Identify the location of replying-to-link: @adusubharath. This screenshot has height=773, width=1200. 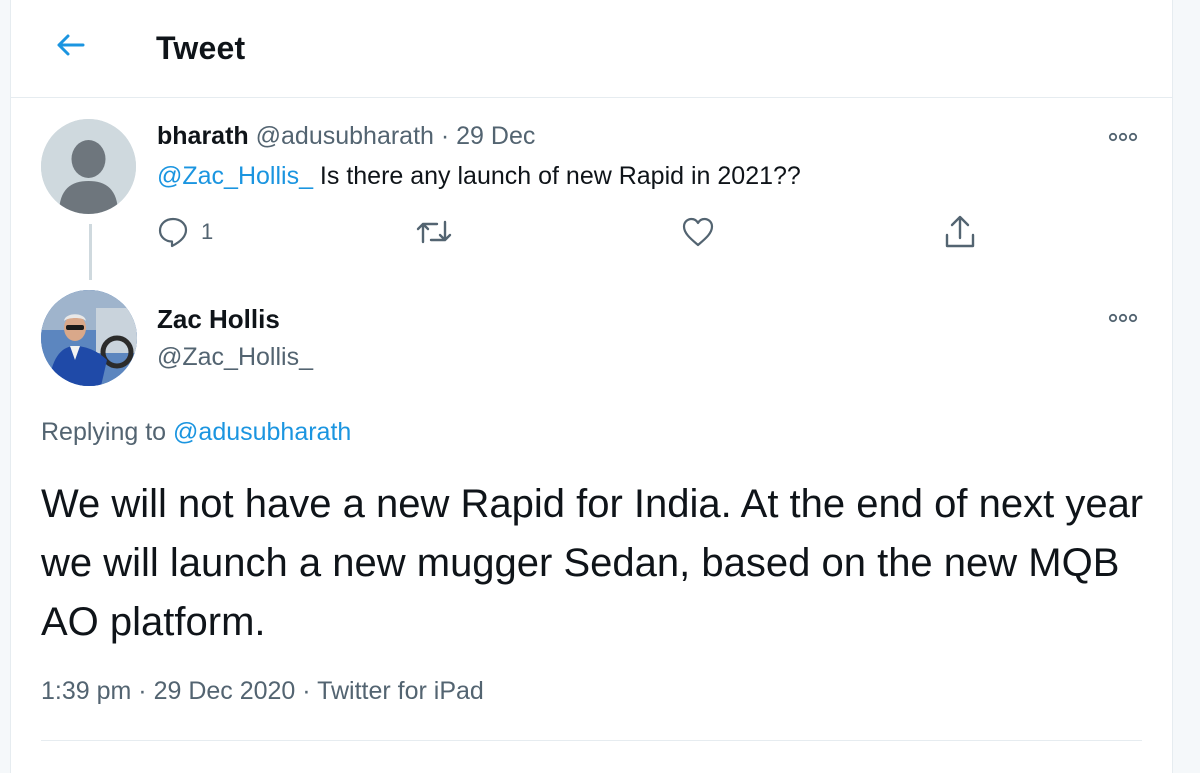
(262, 432).